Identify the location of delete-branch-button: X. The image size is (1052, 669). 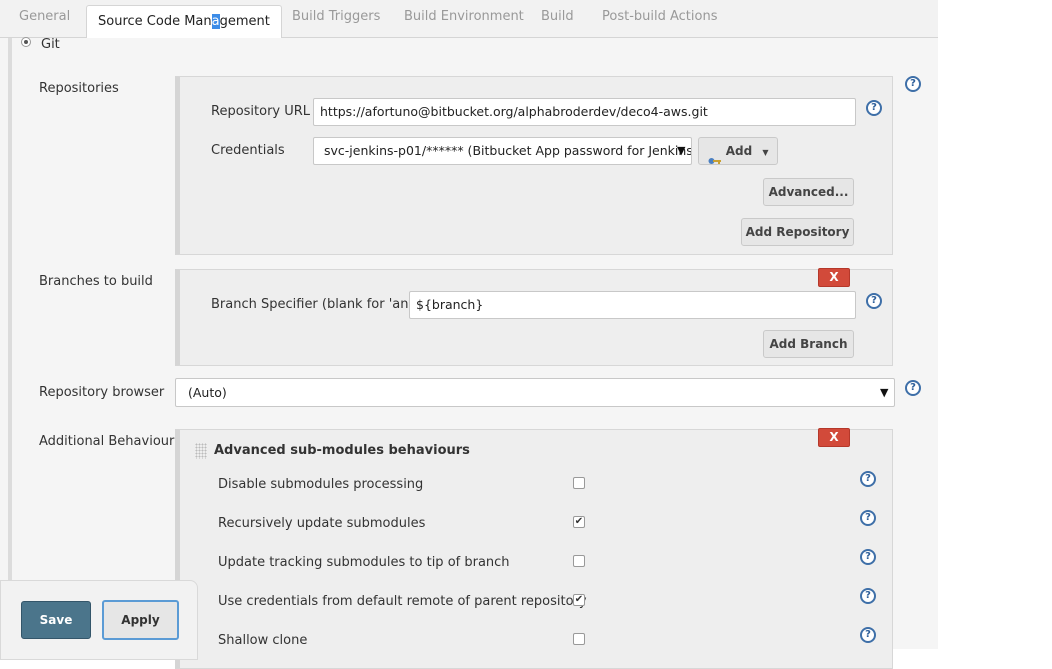
(834, 277).